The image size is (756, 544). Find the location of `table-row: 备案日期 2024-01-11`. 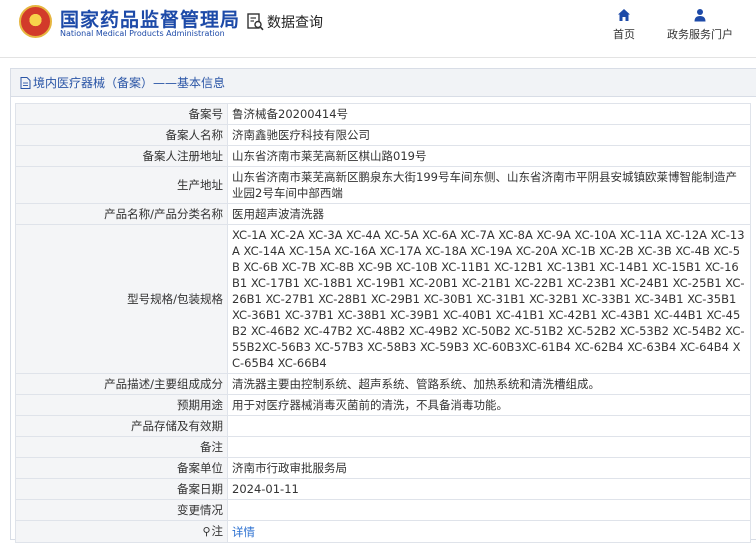

table-row: 备案日期 2024-01-11 is located at coordinates (383, 489).